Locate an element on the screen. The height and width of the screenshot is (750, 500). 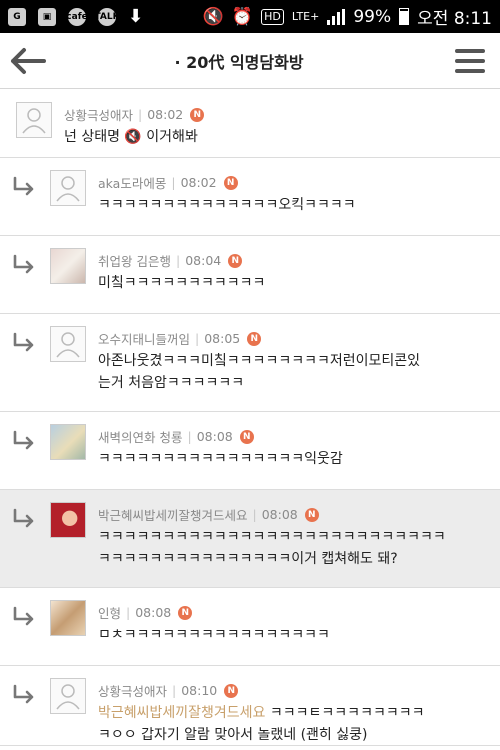
comment-text: 미칰ㅋㅋㅋㅋㅋㅋㅋㅋㅋㅋㅋ is located at coordinates (182, 283).